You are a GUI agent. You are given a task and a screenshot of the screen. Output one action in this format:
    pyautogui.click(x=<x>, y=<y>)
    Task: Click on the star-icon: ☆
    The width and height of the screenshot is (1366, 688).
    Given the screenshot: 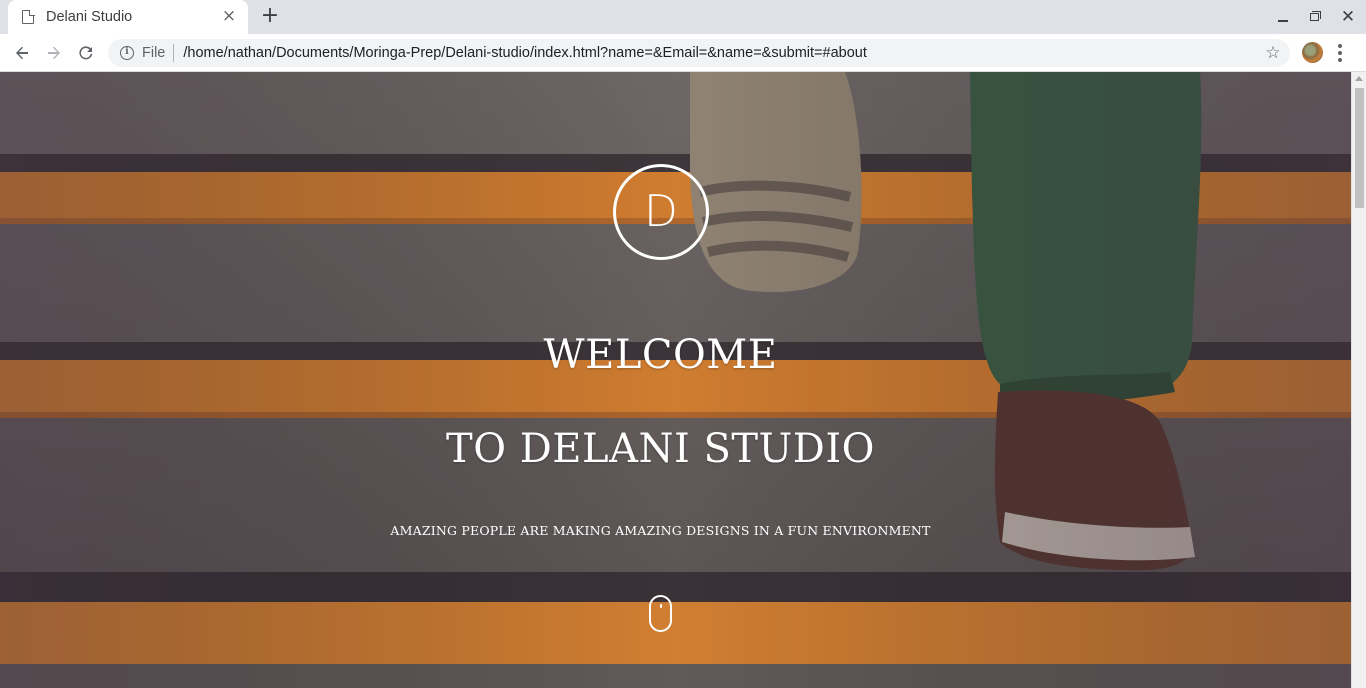 What is the action you would take?
    pyautogui.click(x=1273, y=53)
    